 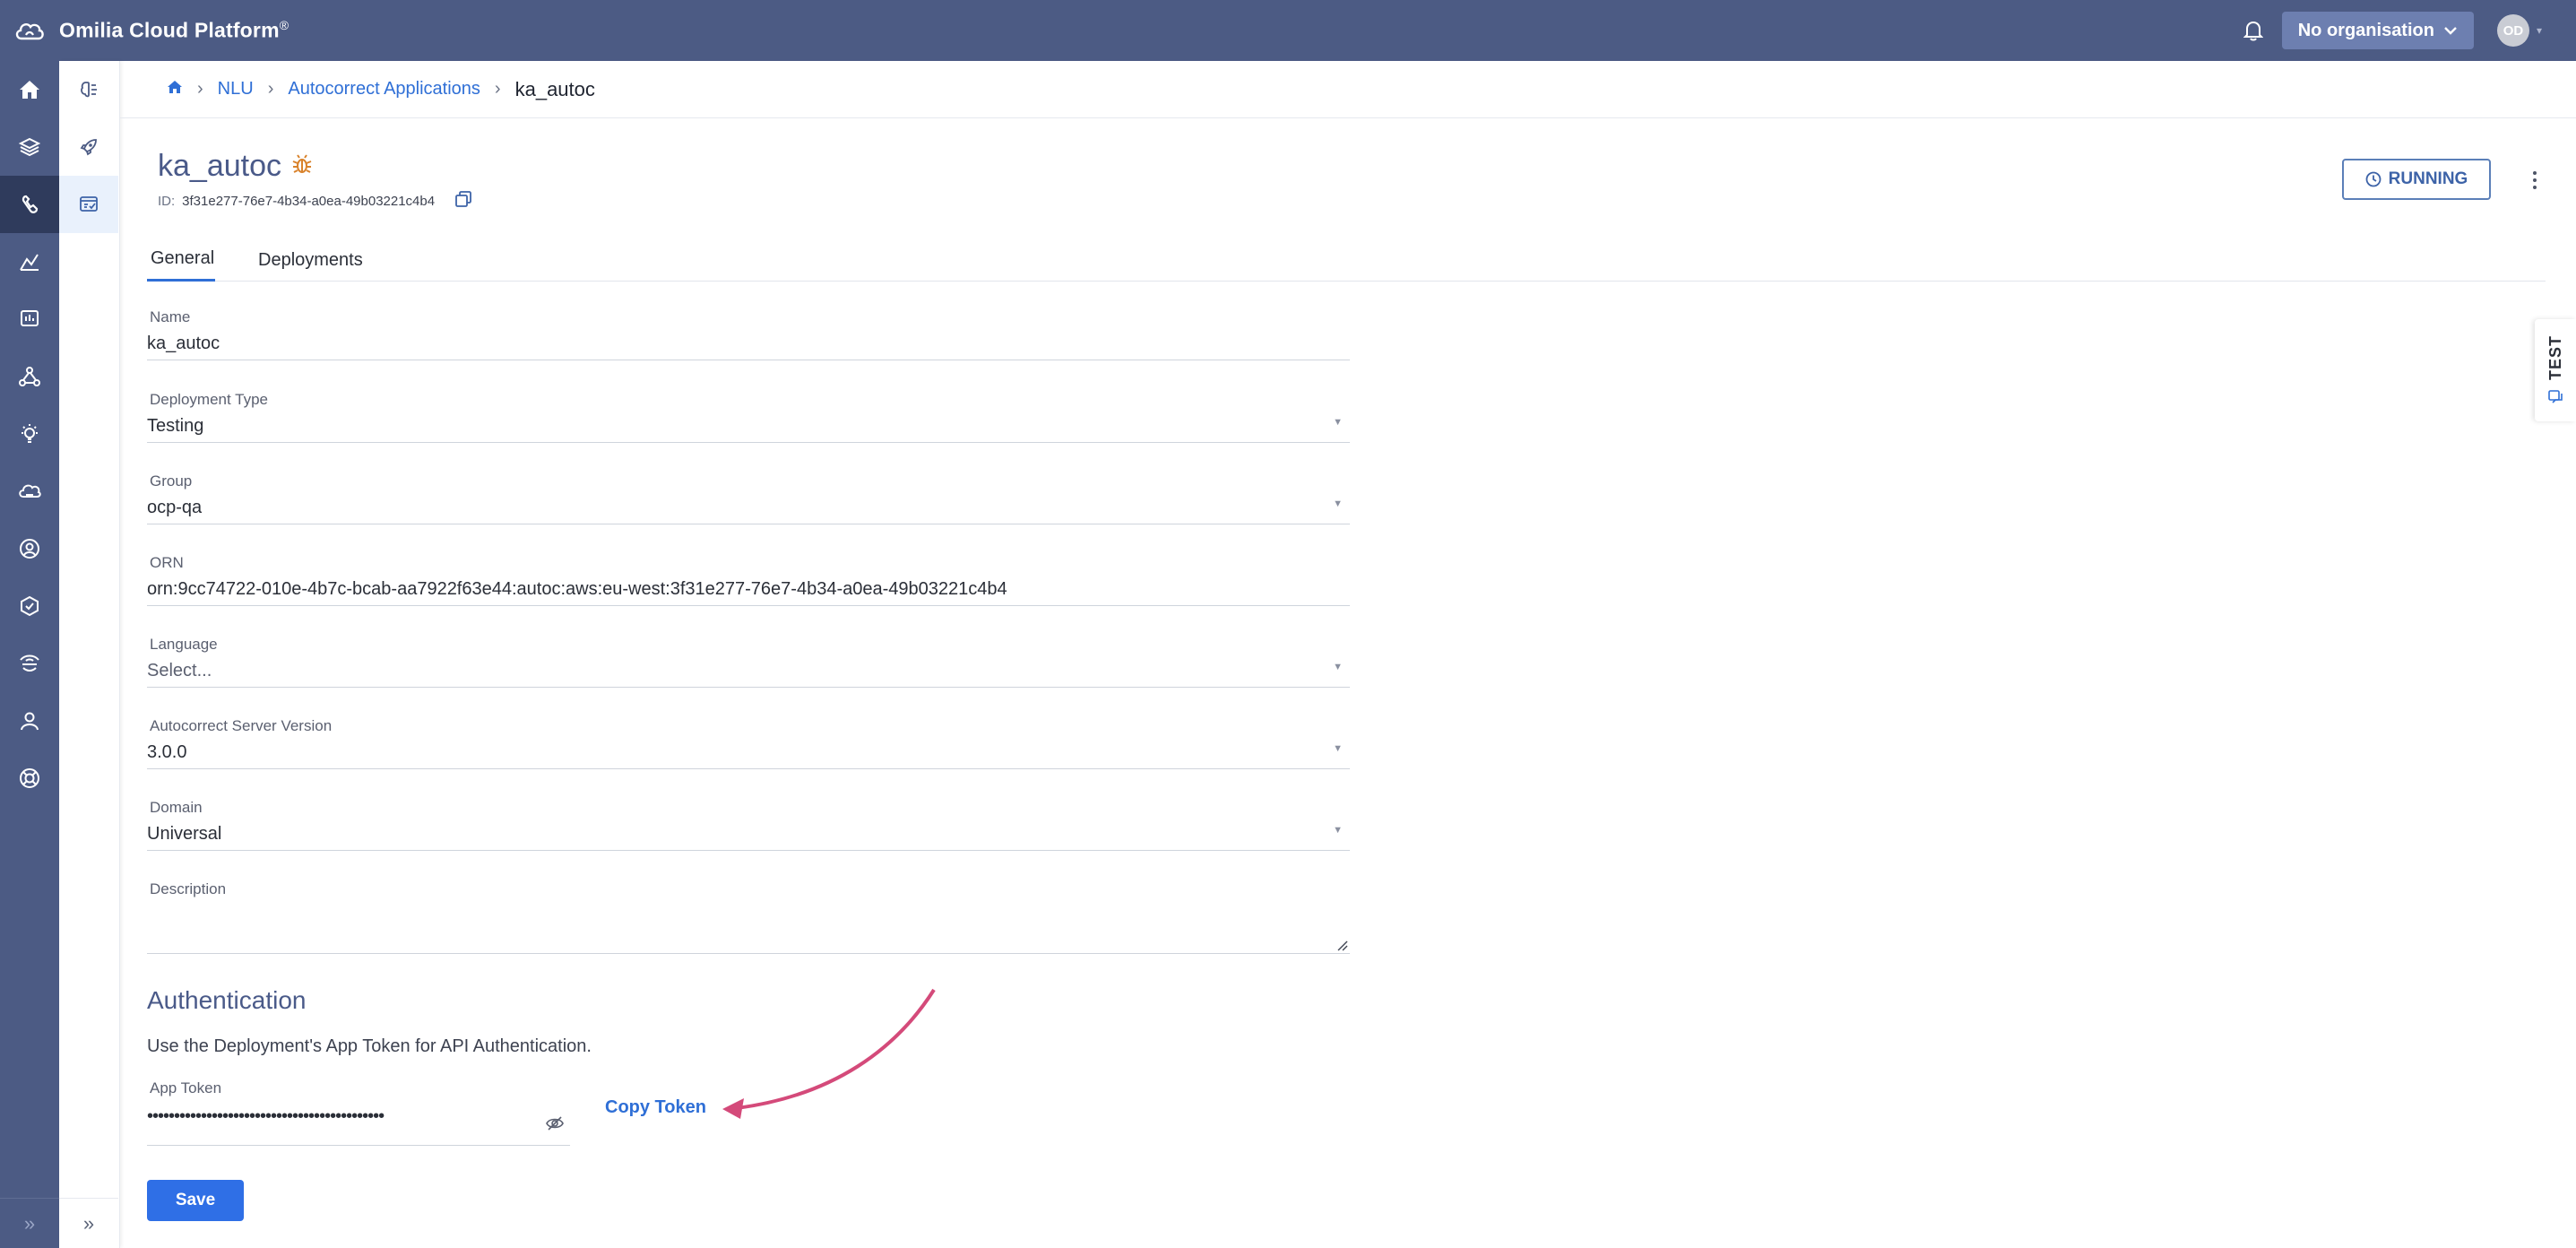 What do you see at coordinates (2253, 31) in the screenshot?
I see `bell-icon` at bounding box center [2253, 31].